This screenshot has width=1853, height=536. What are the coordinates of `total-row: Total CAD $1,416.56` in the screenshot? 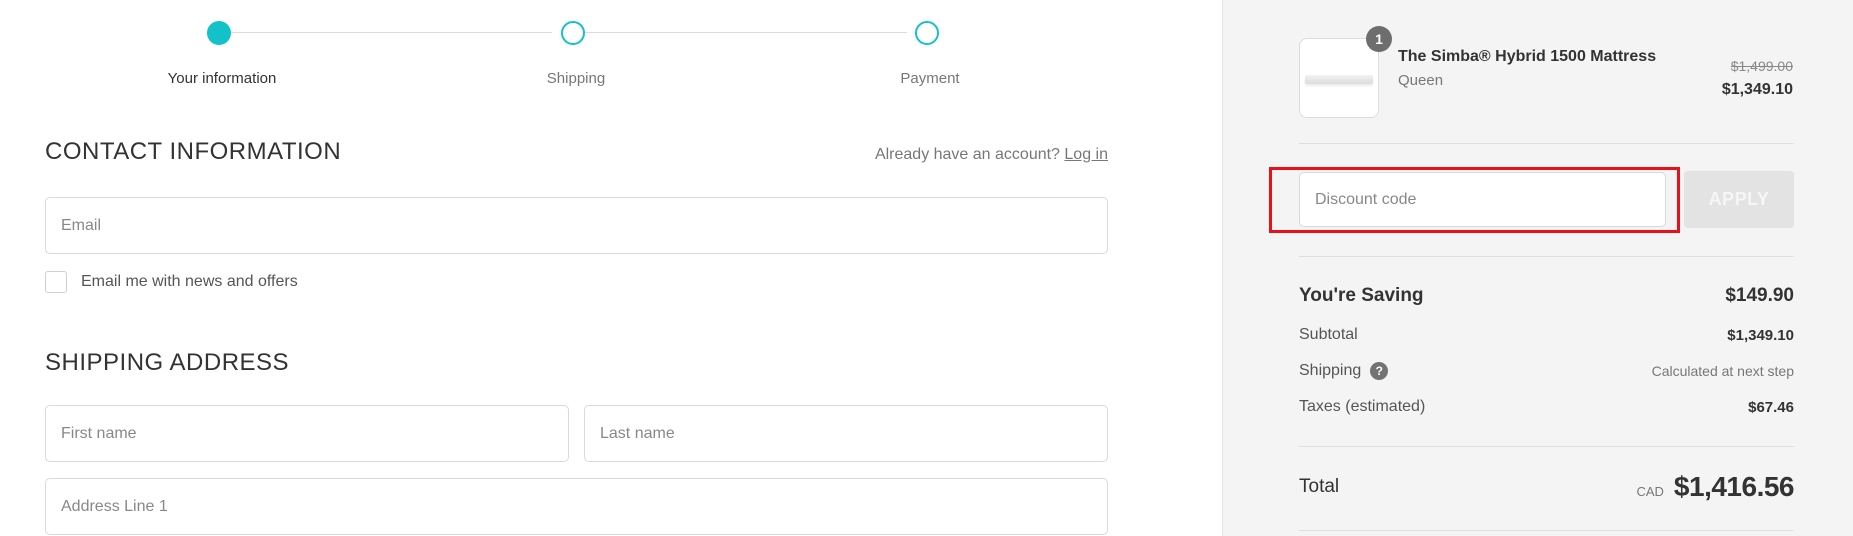 It's located at (1547, 487).